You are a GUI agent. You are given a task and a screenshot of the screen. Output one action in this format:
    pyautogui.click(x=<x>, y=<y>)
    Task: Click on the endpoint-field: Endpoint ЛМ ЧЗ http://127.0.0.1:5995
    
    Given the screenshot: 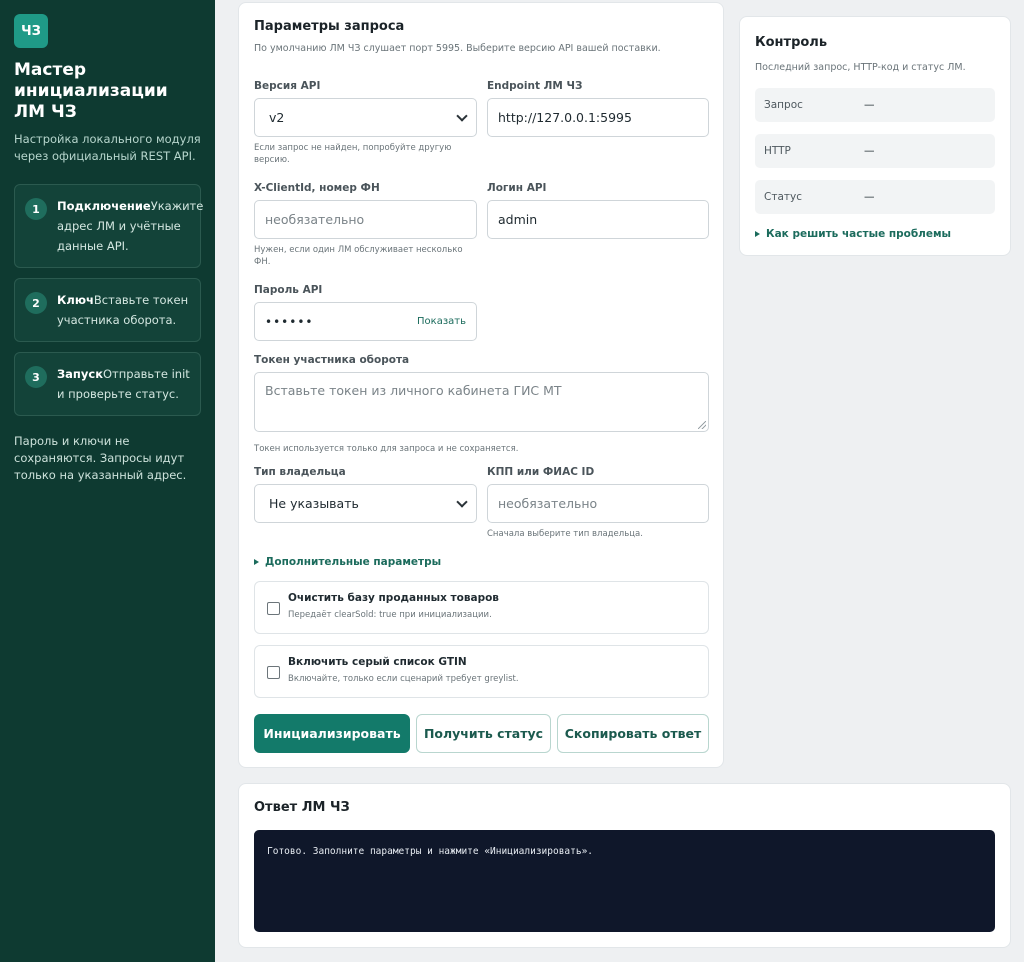 What is the action you would take?
    pyautogui.click(x=598, y=108)
    